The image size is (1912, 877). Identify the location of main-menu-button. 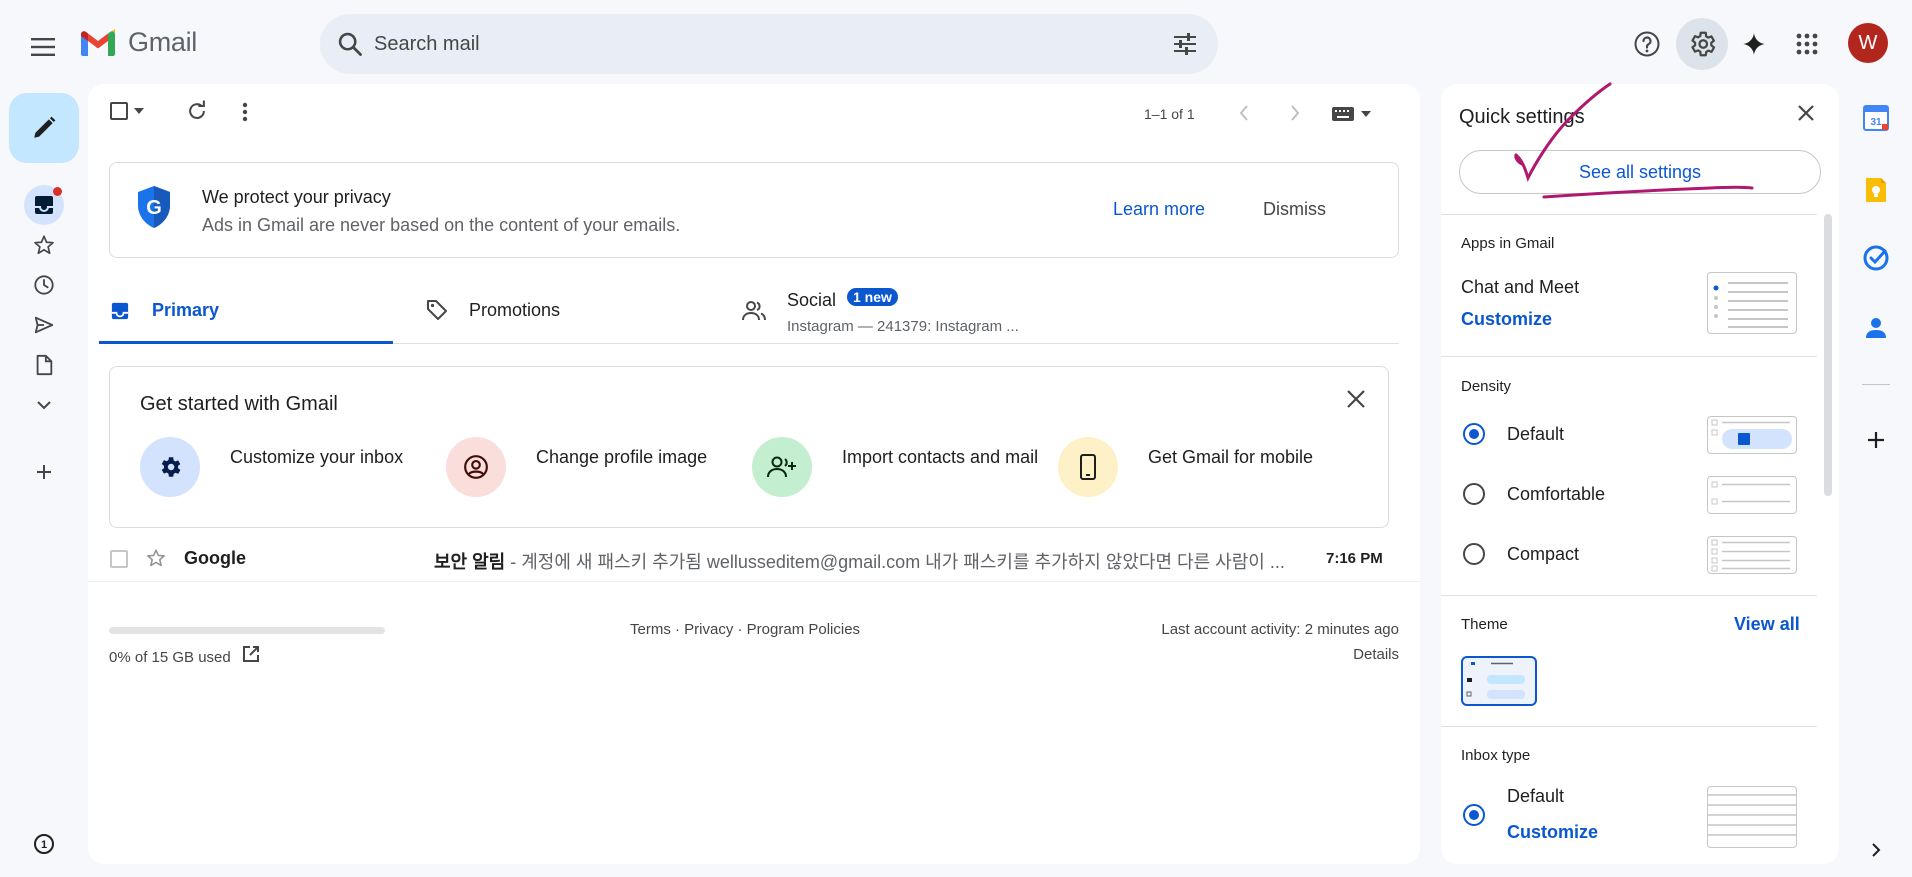
(43, 47).